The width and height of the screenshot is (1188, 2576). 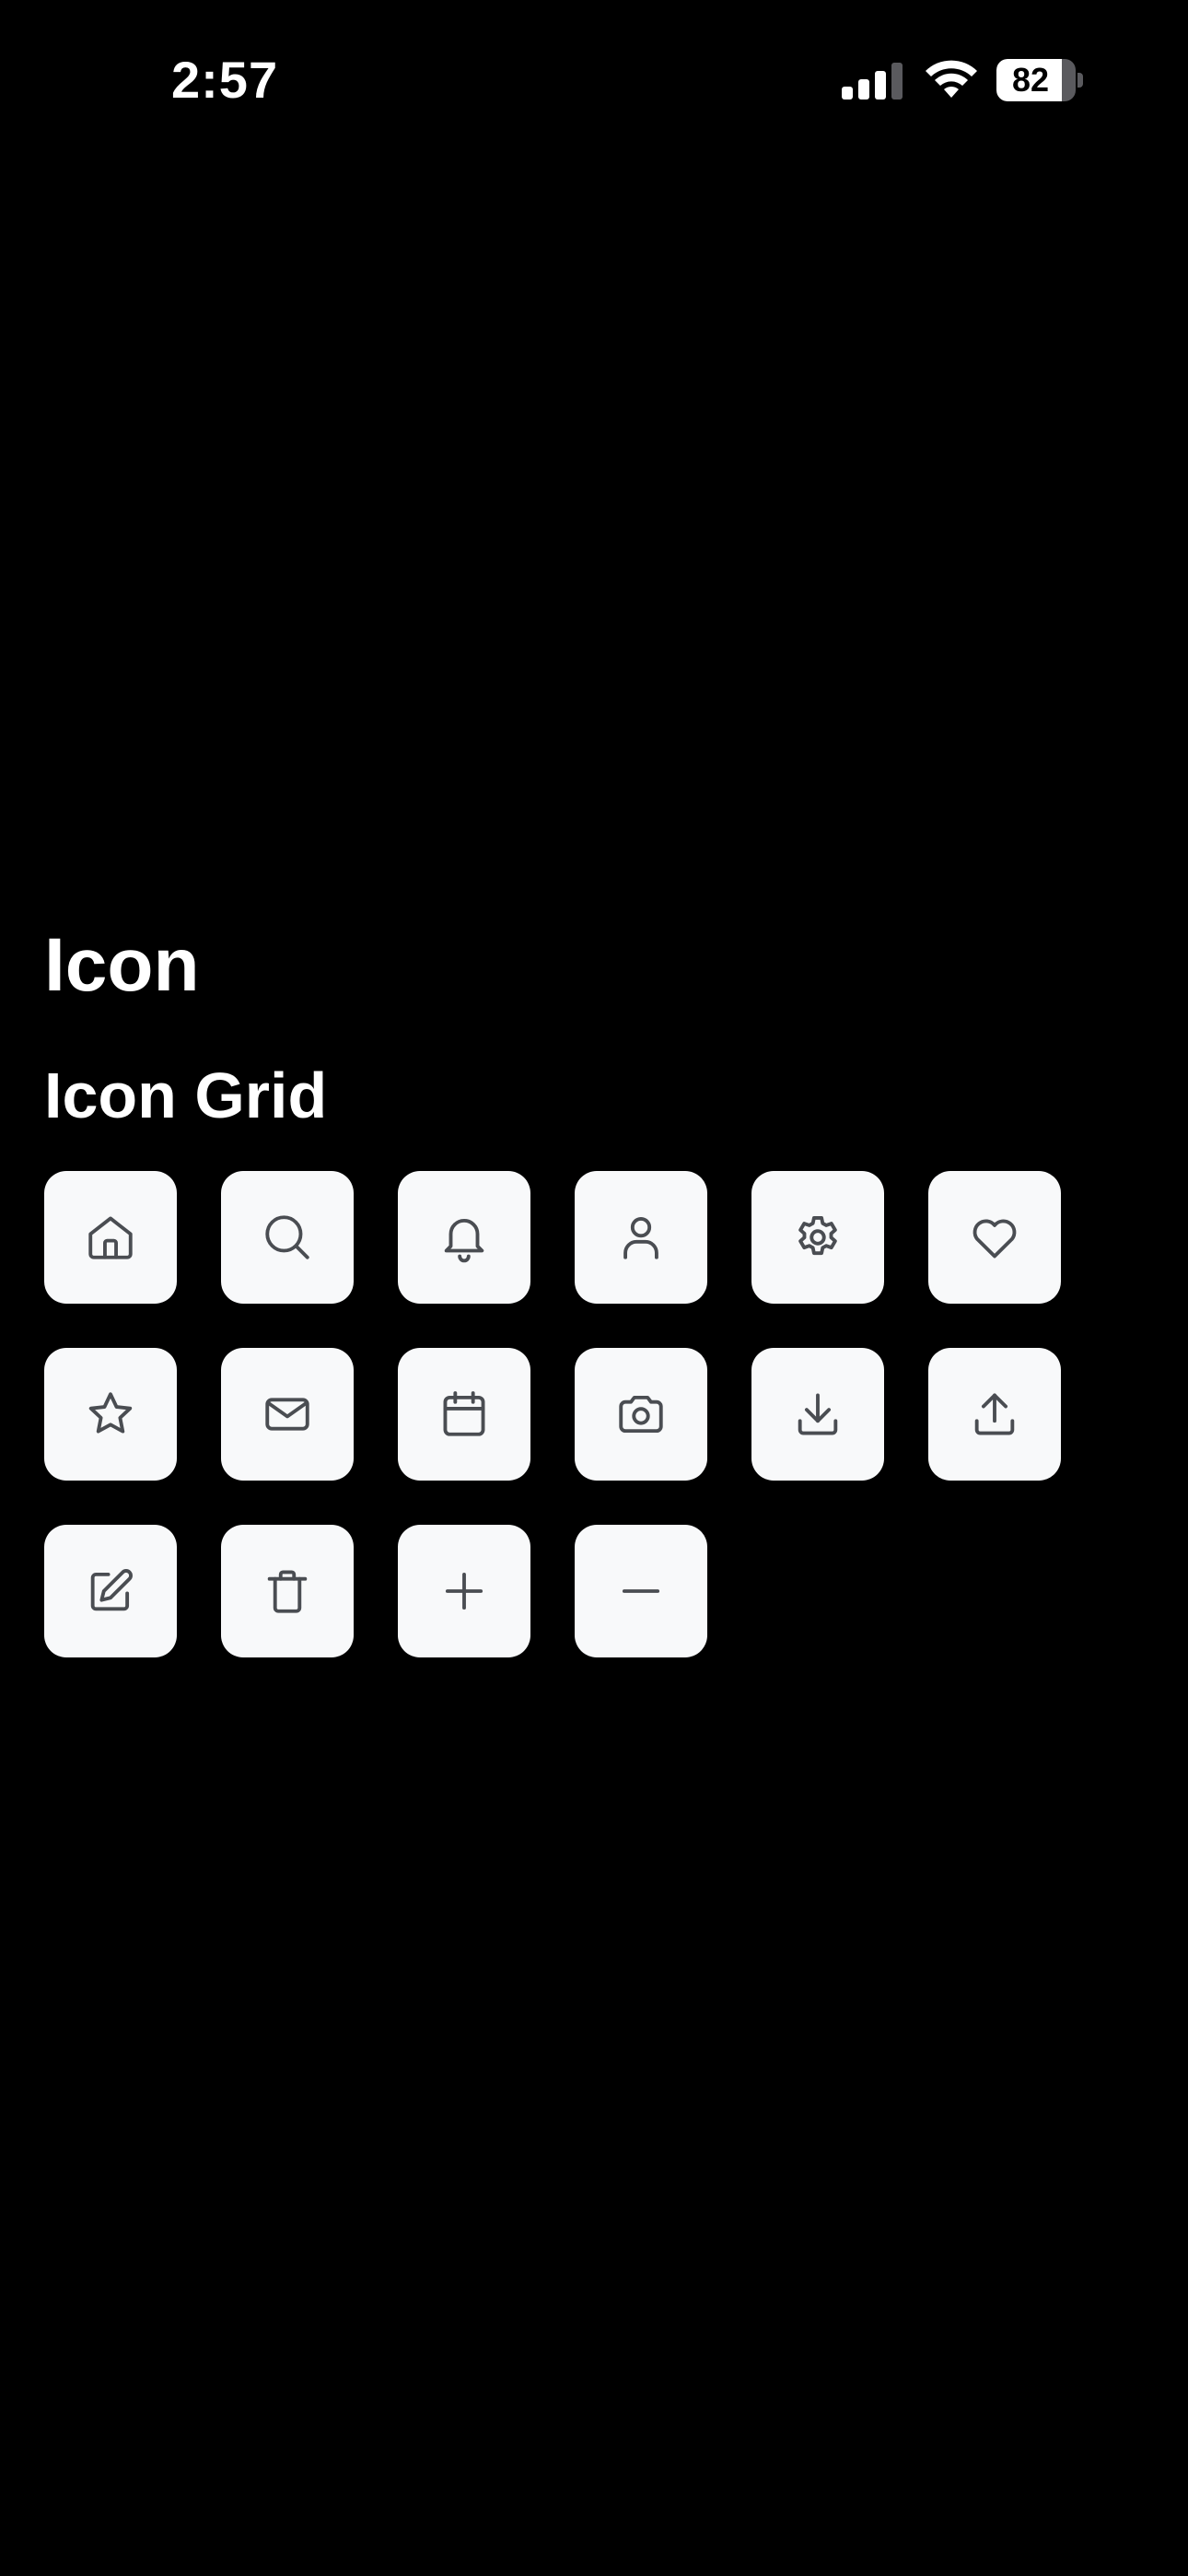 I want to click on icon-tile-search, so click(x=287, y=1237).